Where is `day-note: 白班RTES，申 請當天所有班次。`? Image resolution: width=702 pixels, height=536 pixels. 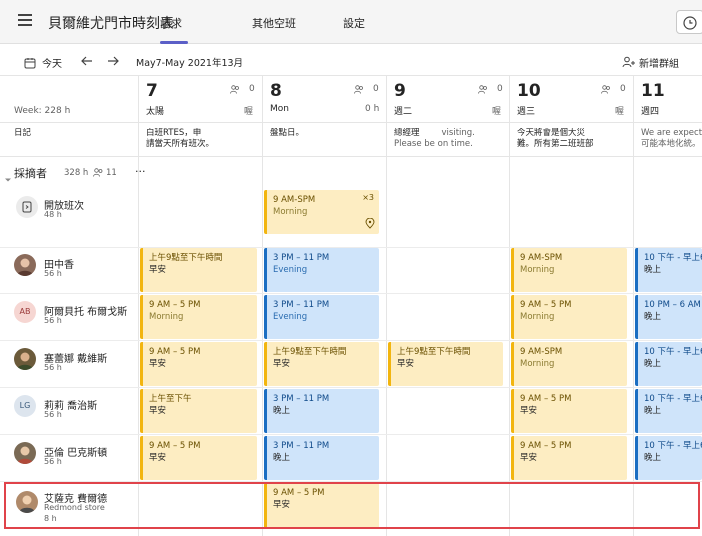 day-note: 白班RTES，申 請當天所有班次。 is located at coordinates (202, 139).